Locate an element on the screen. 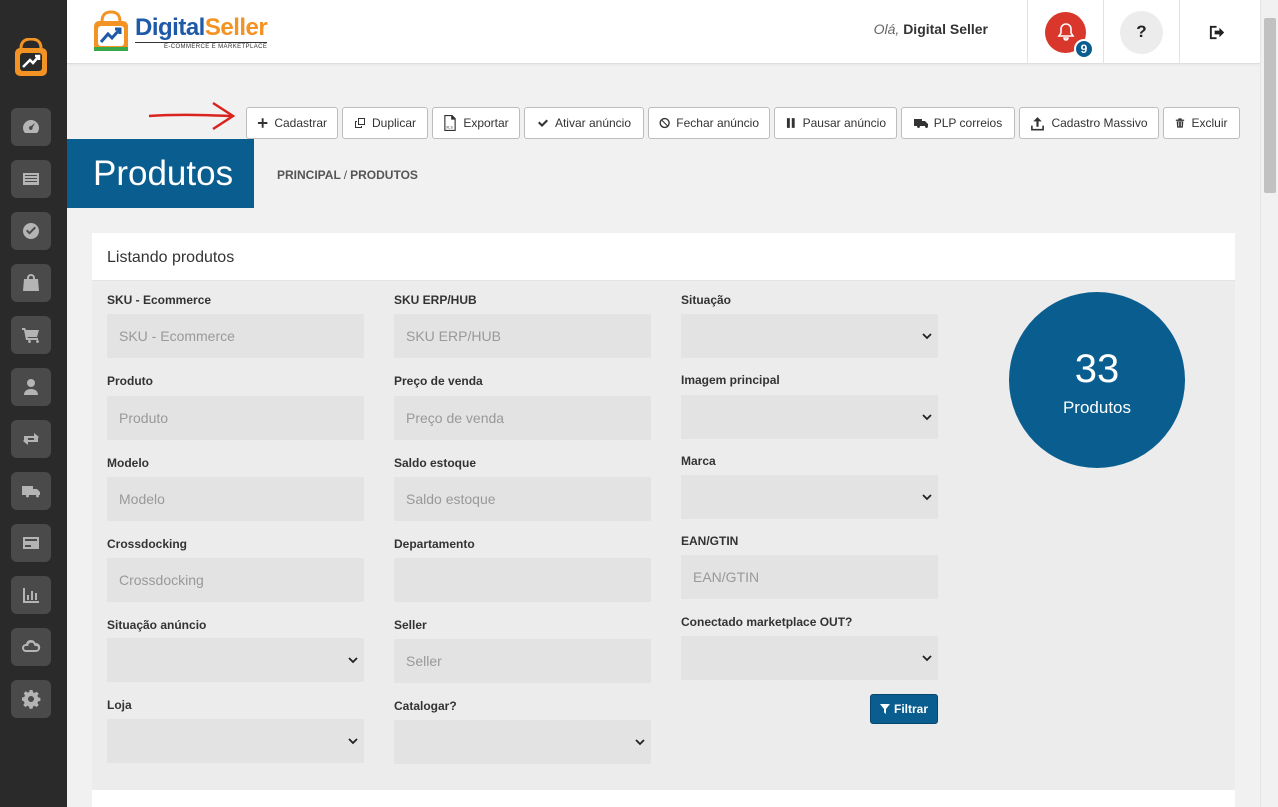 This screenshot has height=807, width=1278. help-button: ? is located at coordinates (1141, 32).